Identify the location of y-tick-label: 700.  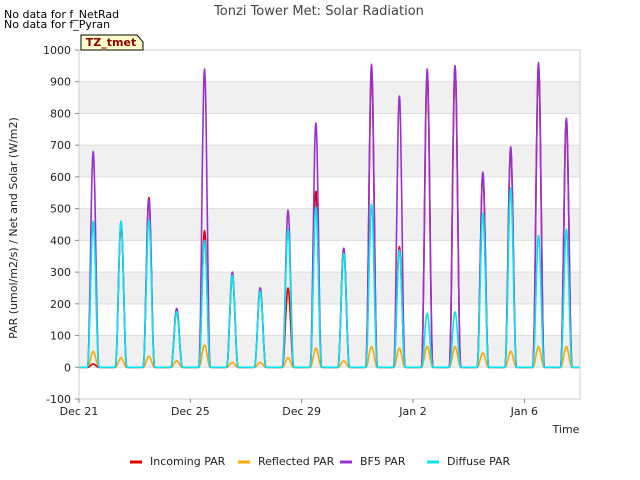
(60, 145).